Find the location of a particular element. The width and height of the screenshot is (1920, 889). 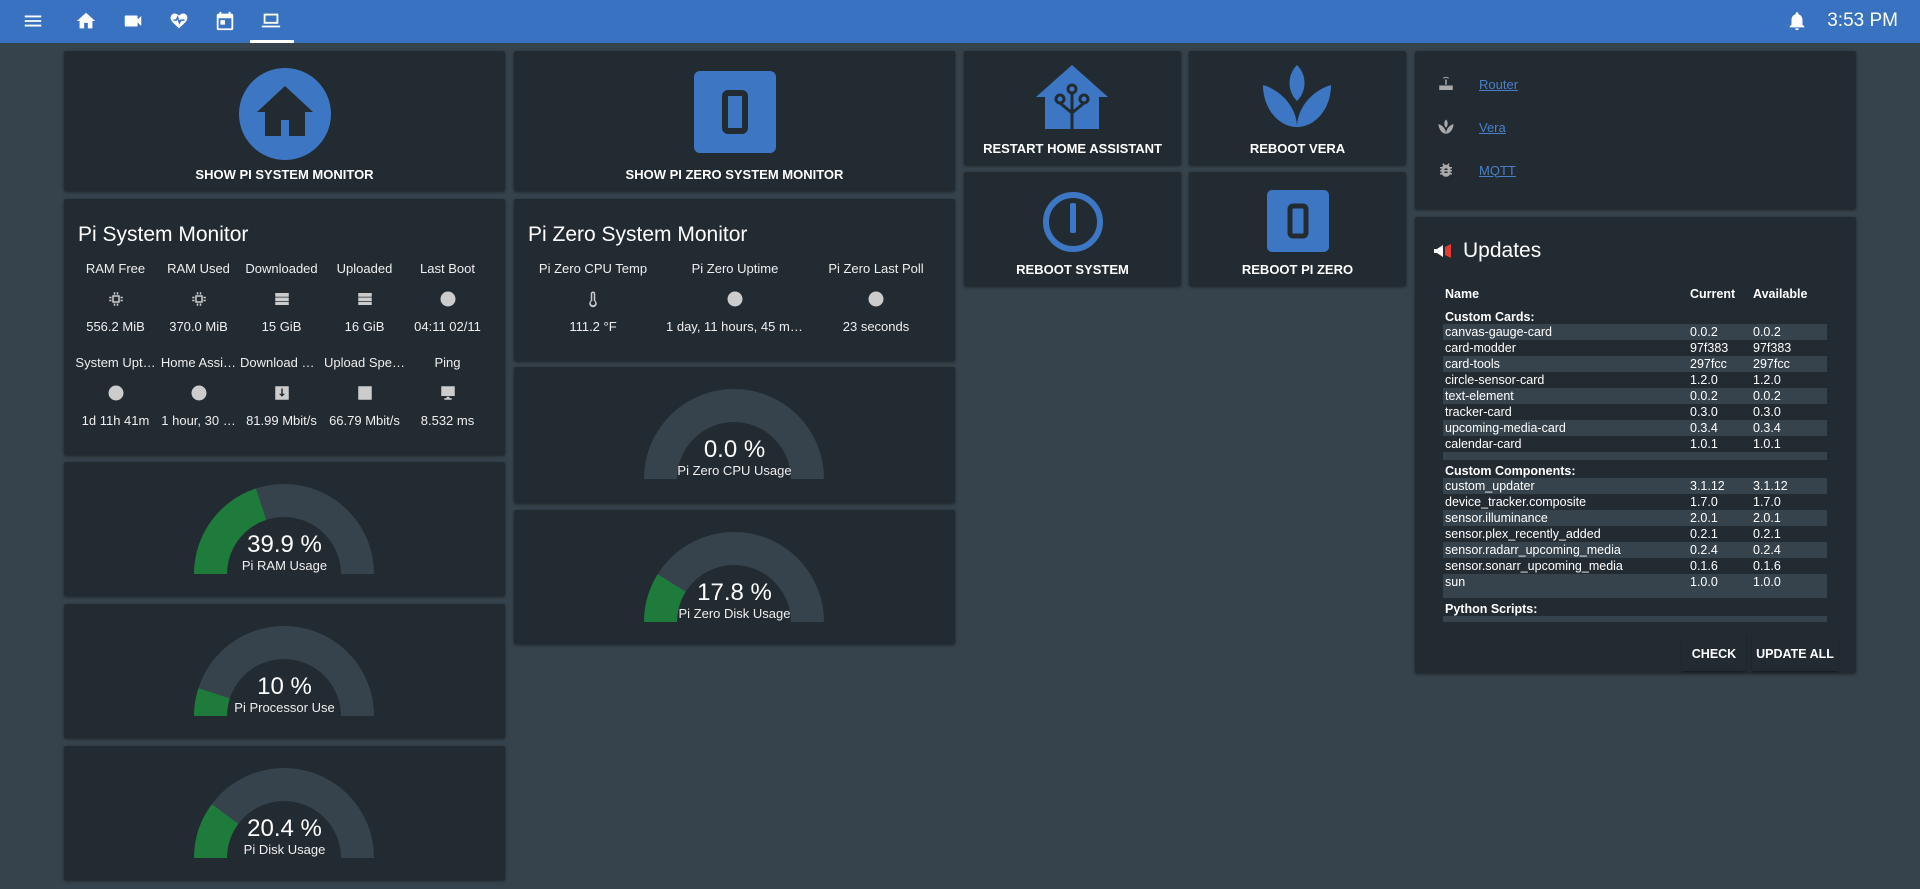

link-text: Router is located at coordinates (1498, 84).